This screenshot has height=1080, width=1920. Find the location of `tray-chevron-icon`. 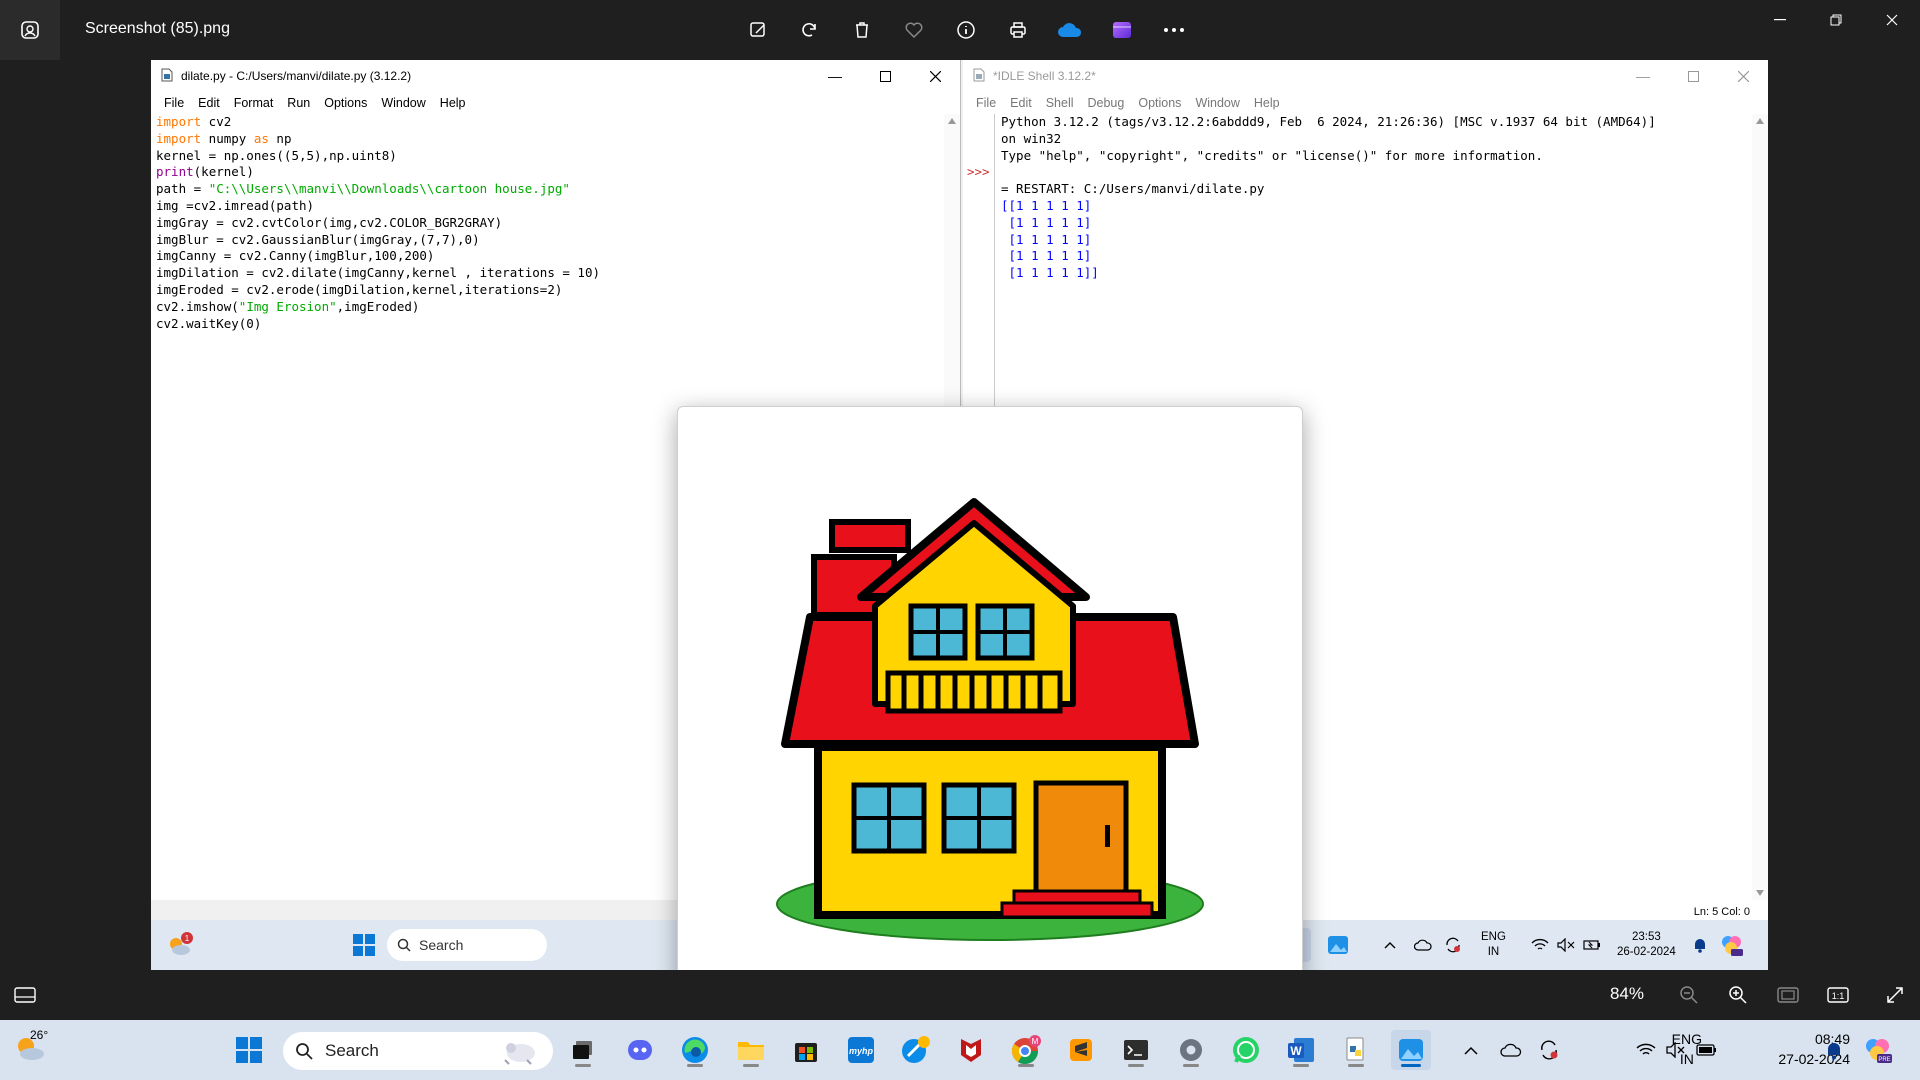

tray-chevron-icon is located at coordinates (1471, 1050).